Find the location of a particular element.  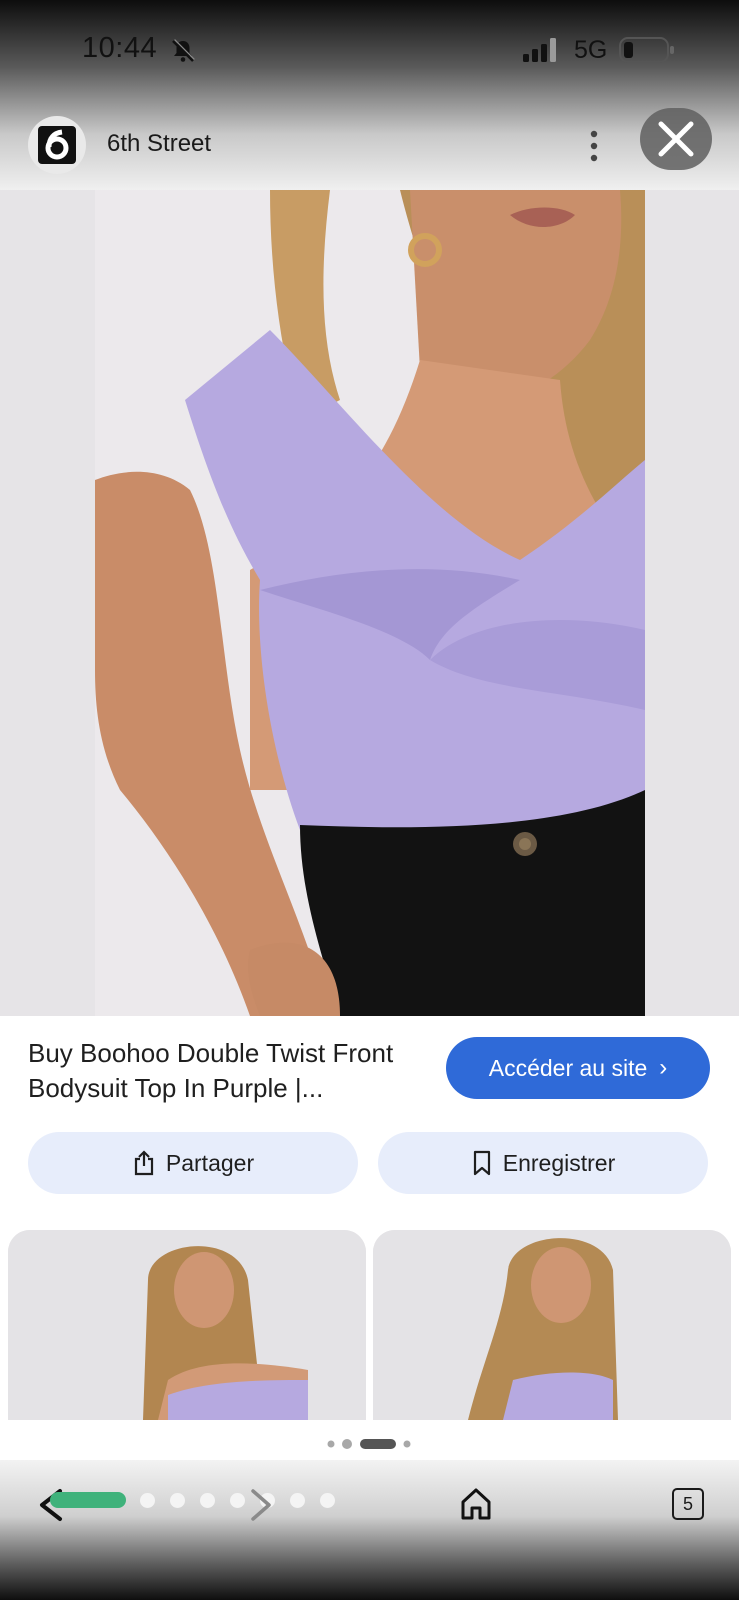

share-icon is located at coordinates (143, 1163).